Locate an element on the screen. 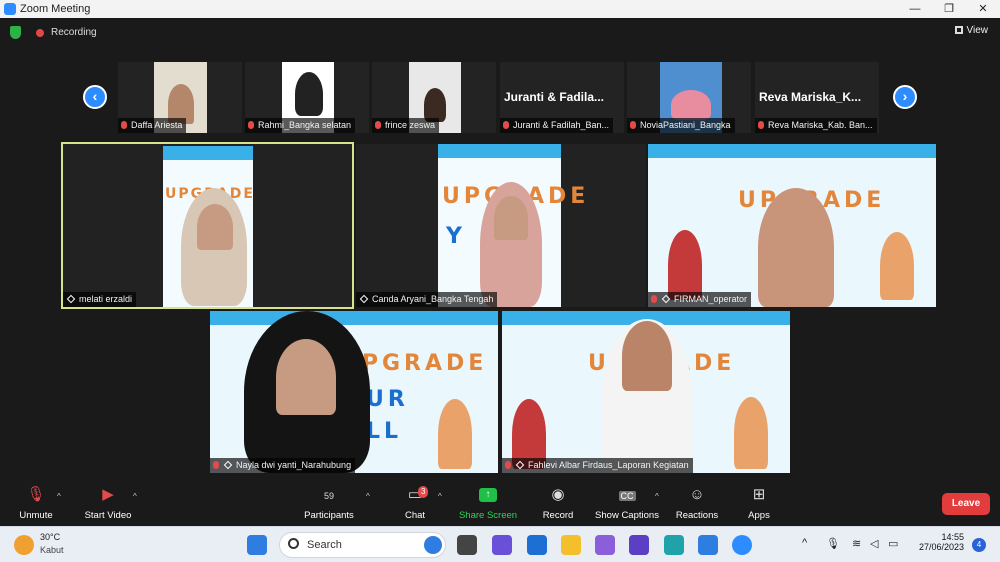 This screenshot has width=1000, height=562. participant-name: Nayla dwi yanti_Narahubung is located at coordinates (294, 465).